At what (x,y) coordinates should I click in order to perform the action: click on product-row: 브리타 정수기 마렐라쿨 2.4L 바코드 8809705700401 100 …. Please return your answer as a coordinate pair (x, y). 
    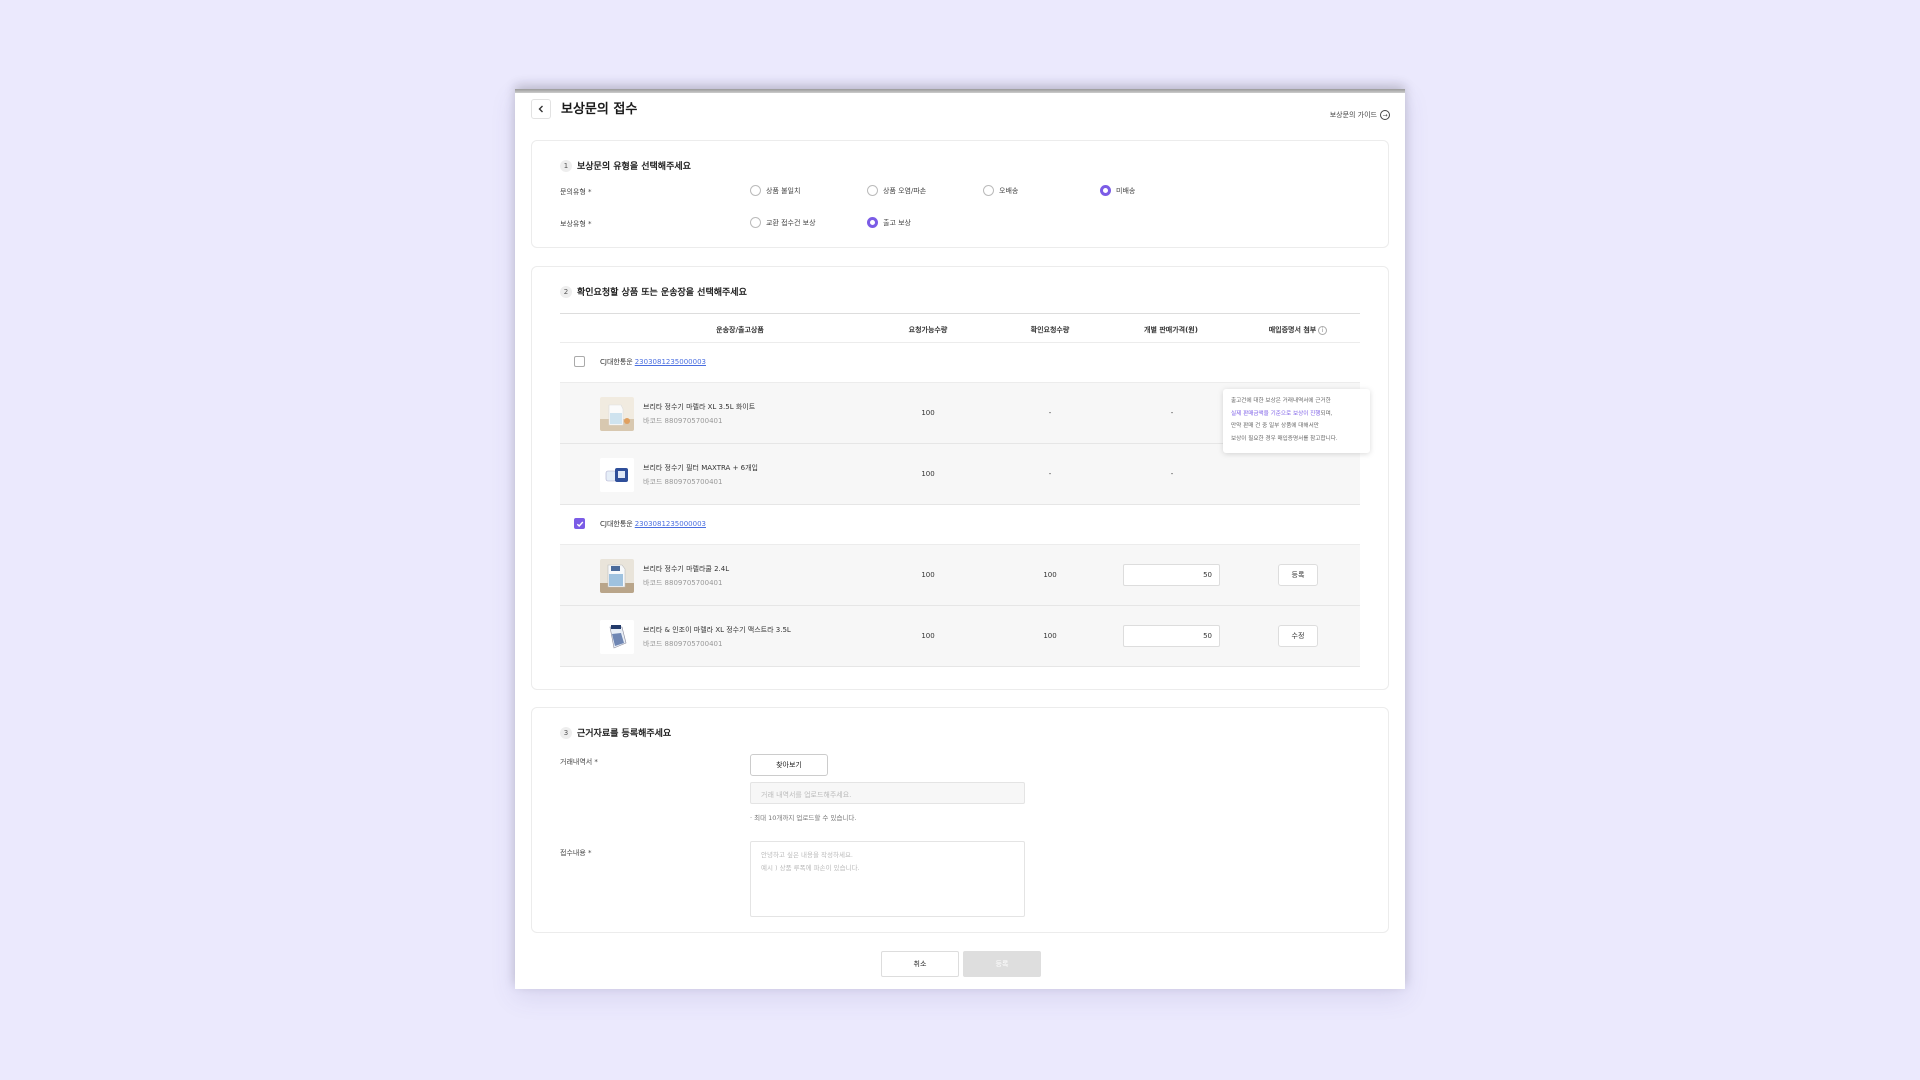
    Looking at the image, I should click on (960, 575).